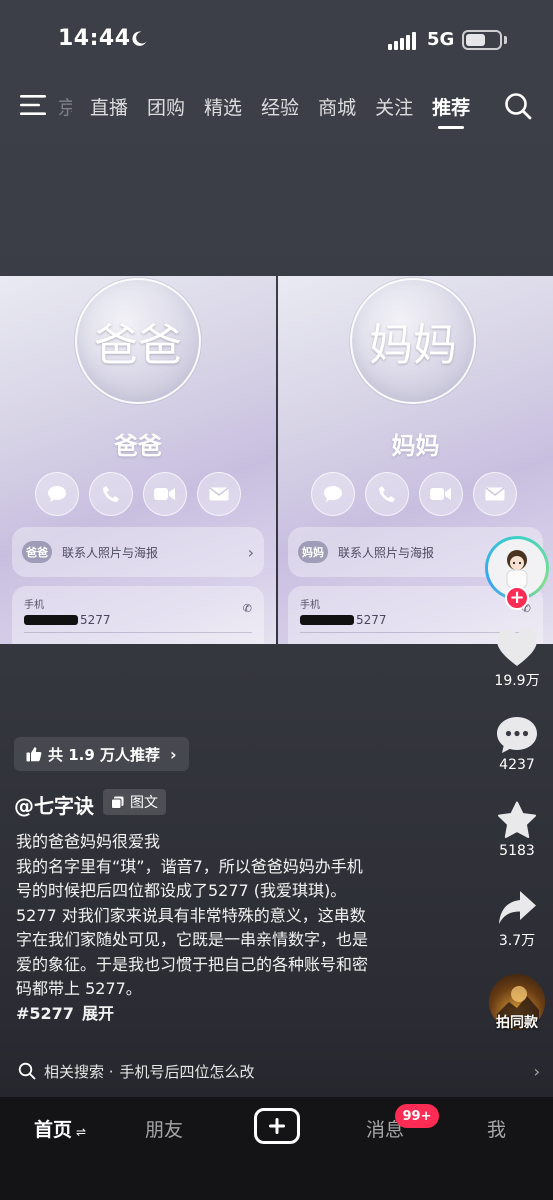 The image size is (553, 1200). What do you see at coordinates (166, 106) in the screenshot?
I see `tab-group-buy: 团购` at bounding box center [166, 106].